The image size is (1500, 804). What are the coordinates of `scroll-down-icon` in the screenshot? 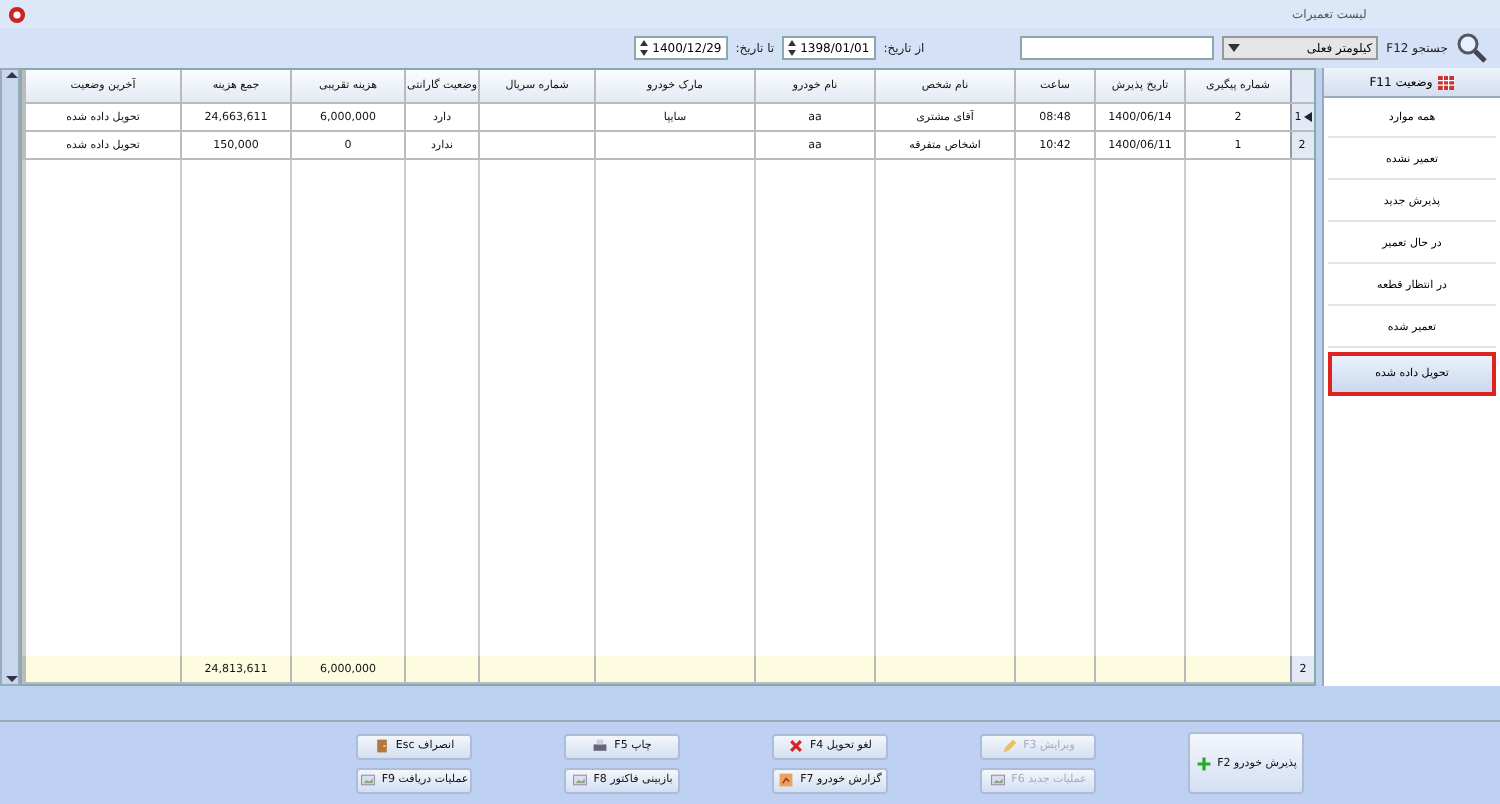 It's located at (12, 678).